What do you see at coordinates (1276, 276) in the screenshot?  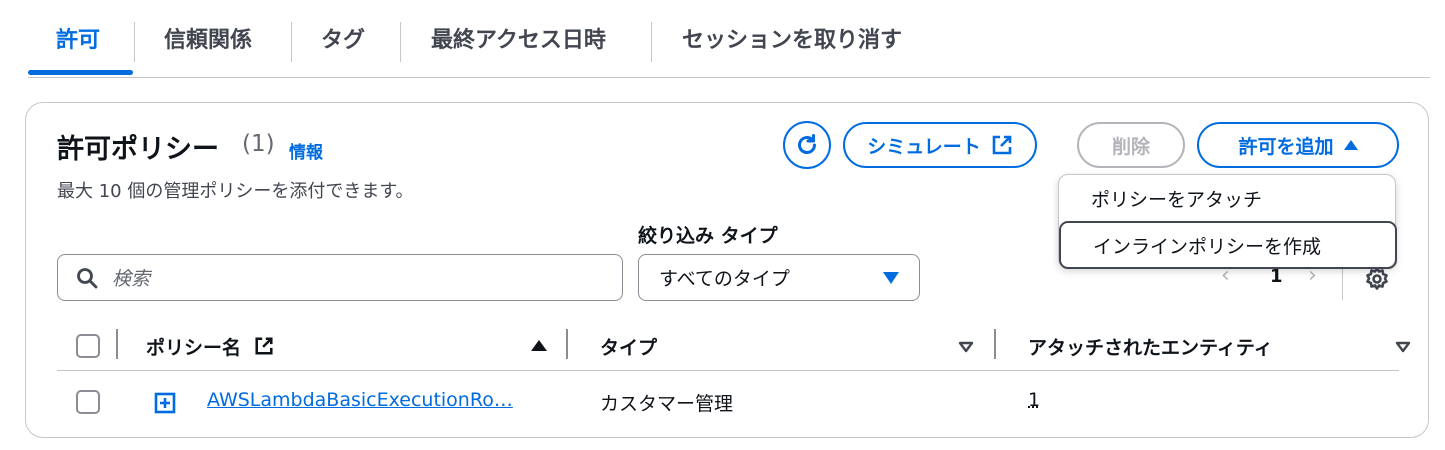 I see `current-page: 1` at bounding box center [1276, 276].